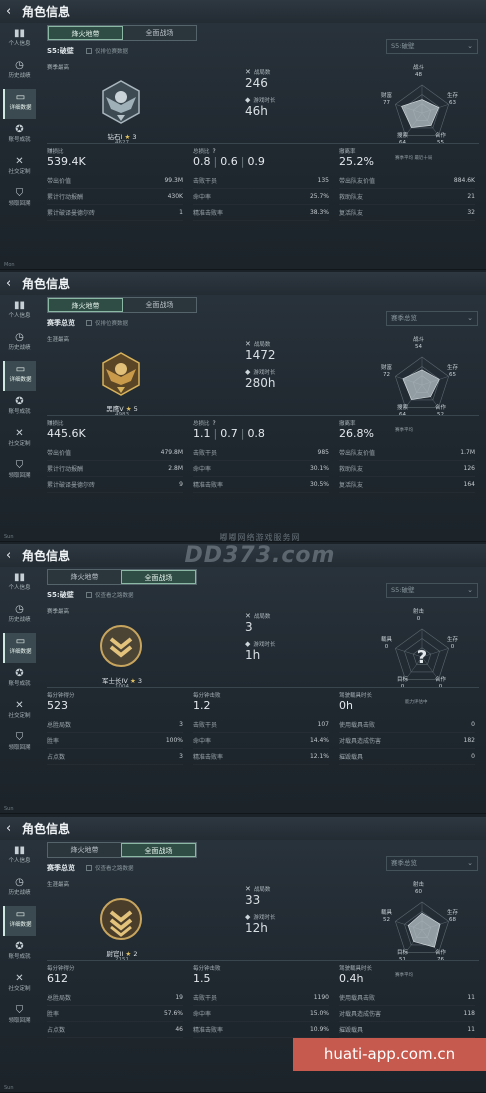 This screenshot has height=1093, width=486. Describe the element at coordinates (115, 978) in the screenshot. I see `column-head-value: 612` at that location.